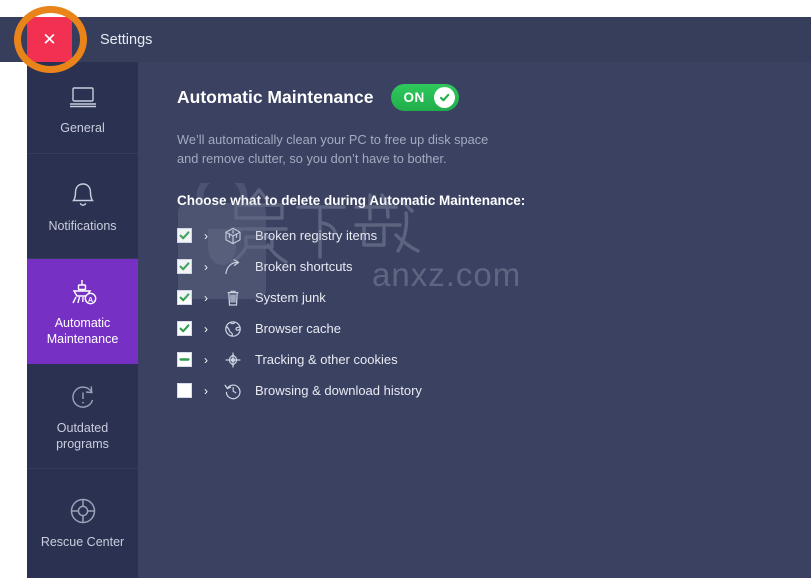 The image size is (811, 578). I want to click on option-label: Tracking & other cookies, so click(326, 359).